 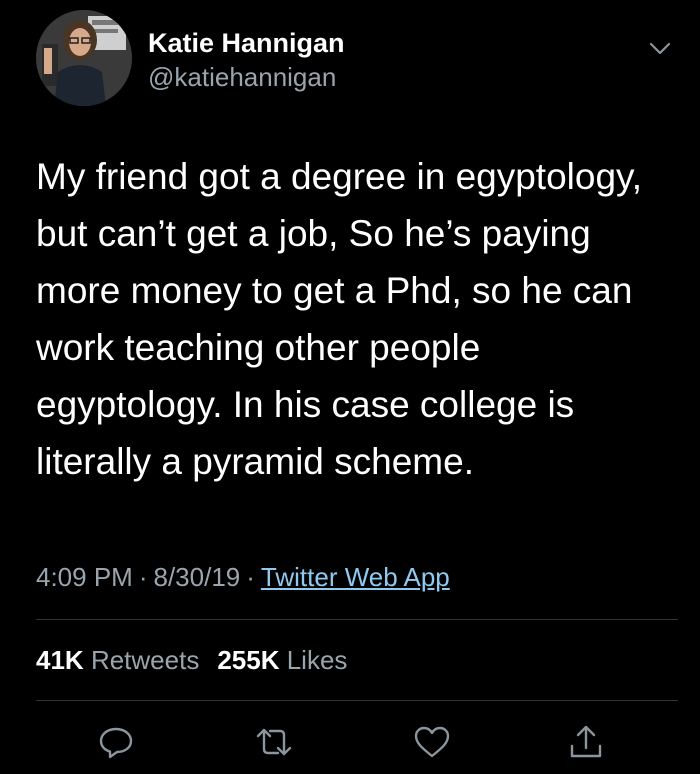 What do you see at coordinates (355, 577) in the screenshot?
I see `tweet-source-link: Twitter Web App` at bounding box center [355, 577].